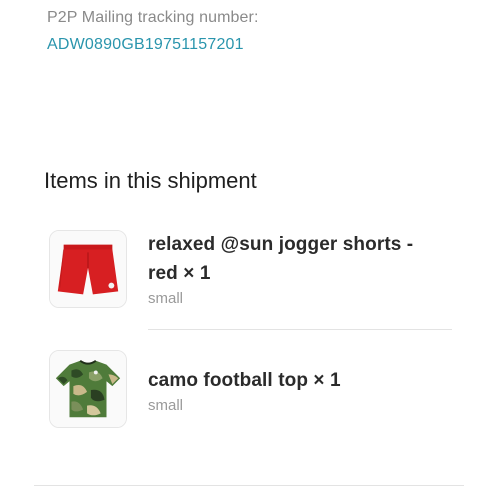 The width and height of the screenshot is (498, 498). What do you see at coordinates (150, 180) in the screenshot?
I see `shipment-heading: Items in this shipment` at bounding box center [150, 180].